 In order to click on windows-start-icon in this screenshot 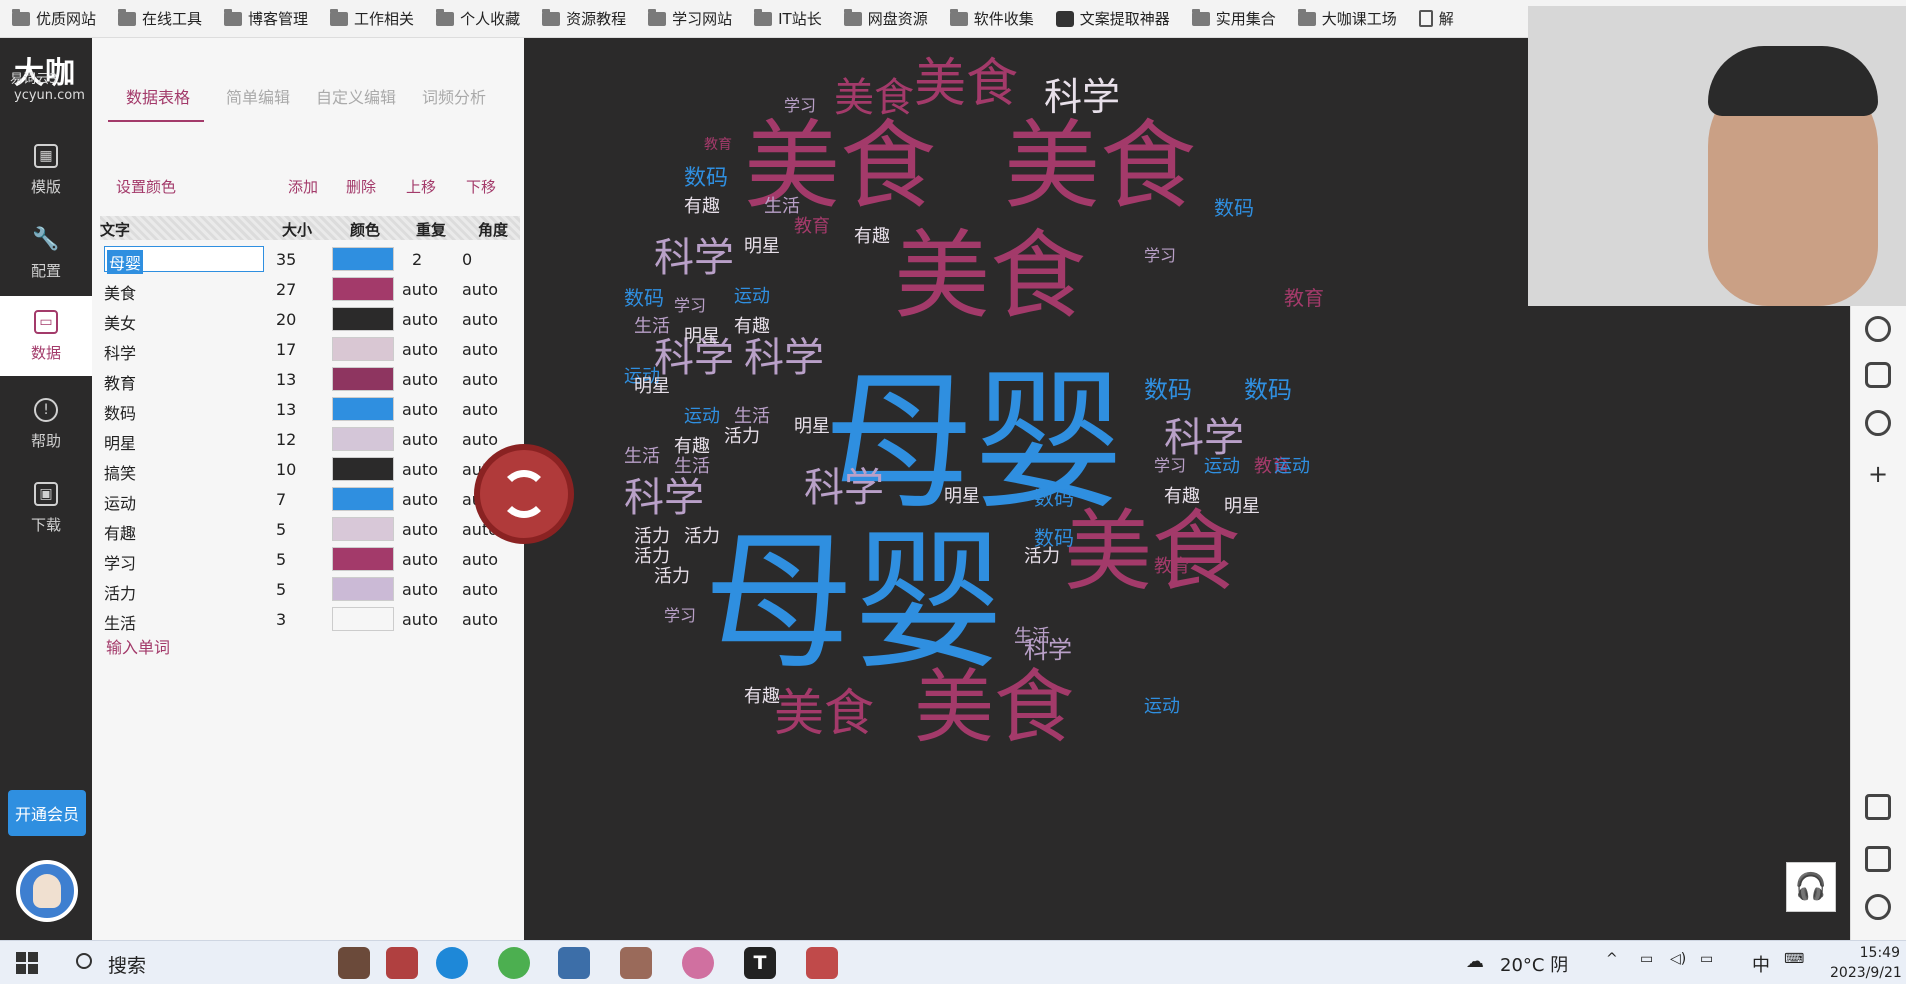, I will do `click(27, 963)`.